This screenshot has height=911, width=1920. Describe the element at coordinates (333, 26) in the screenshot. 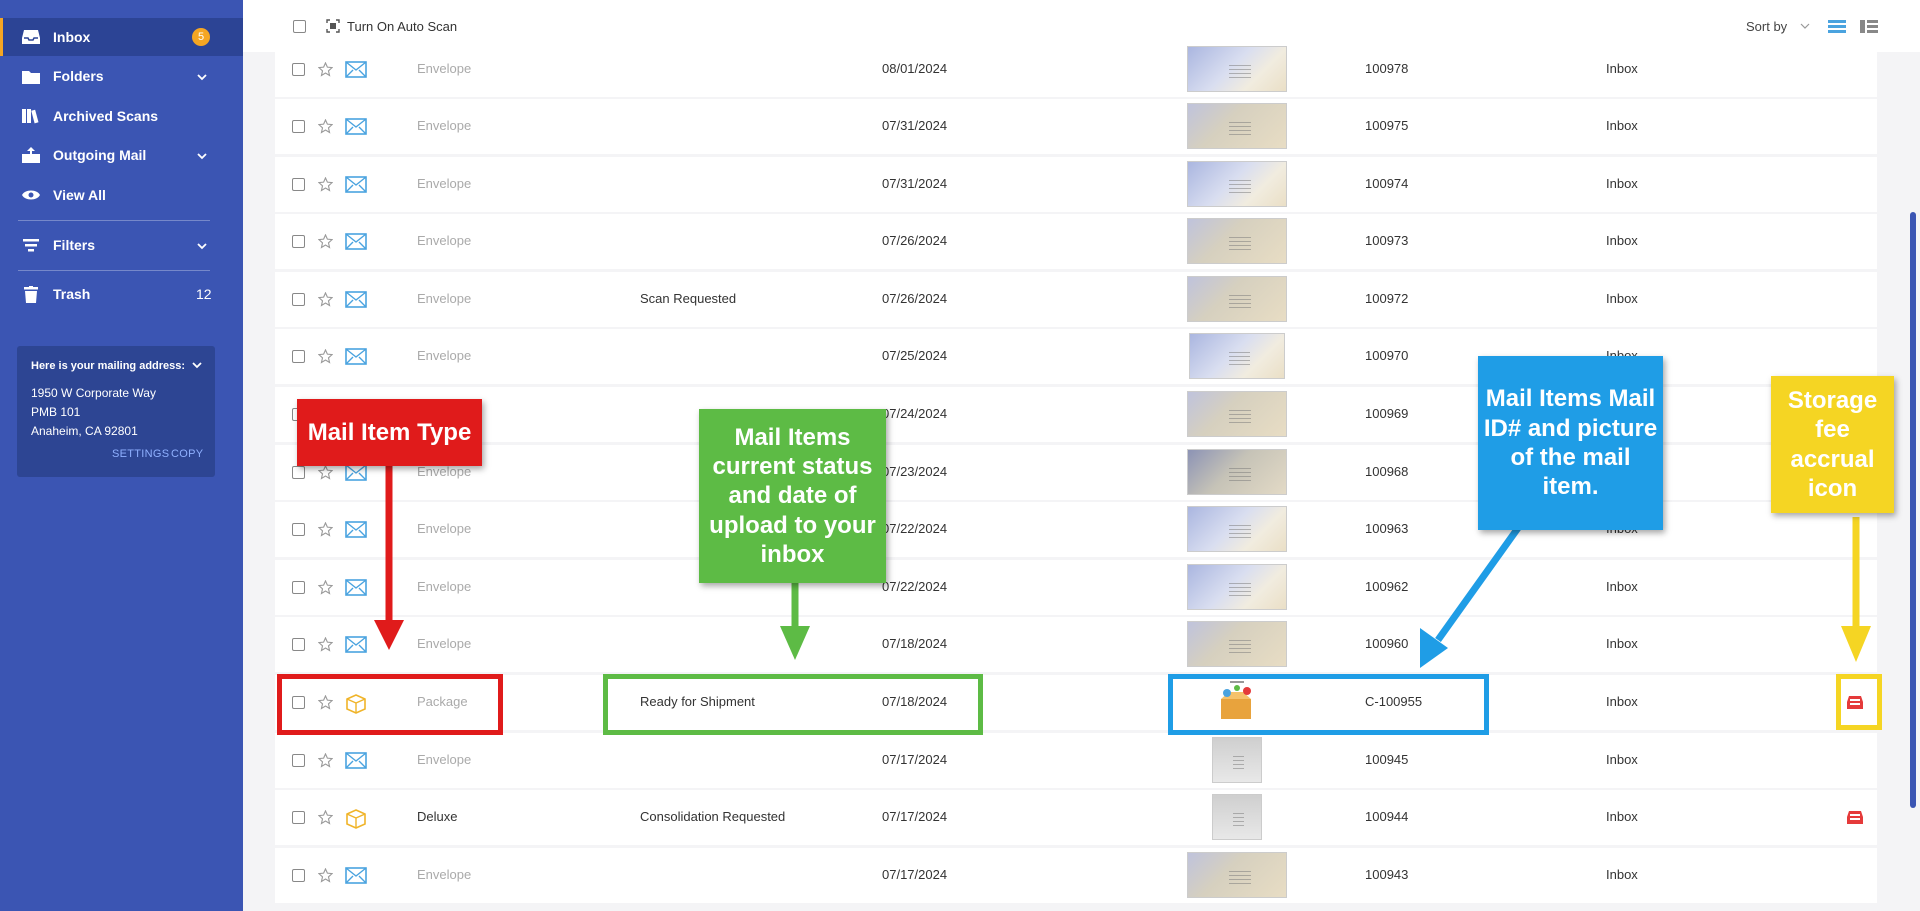

I see `scan-icon` at that location.